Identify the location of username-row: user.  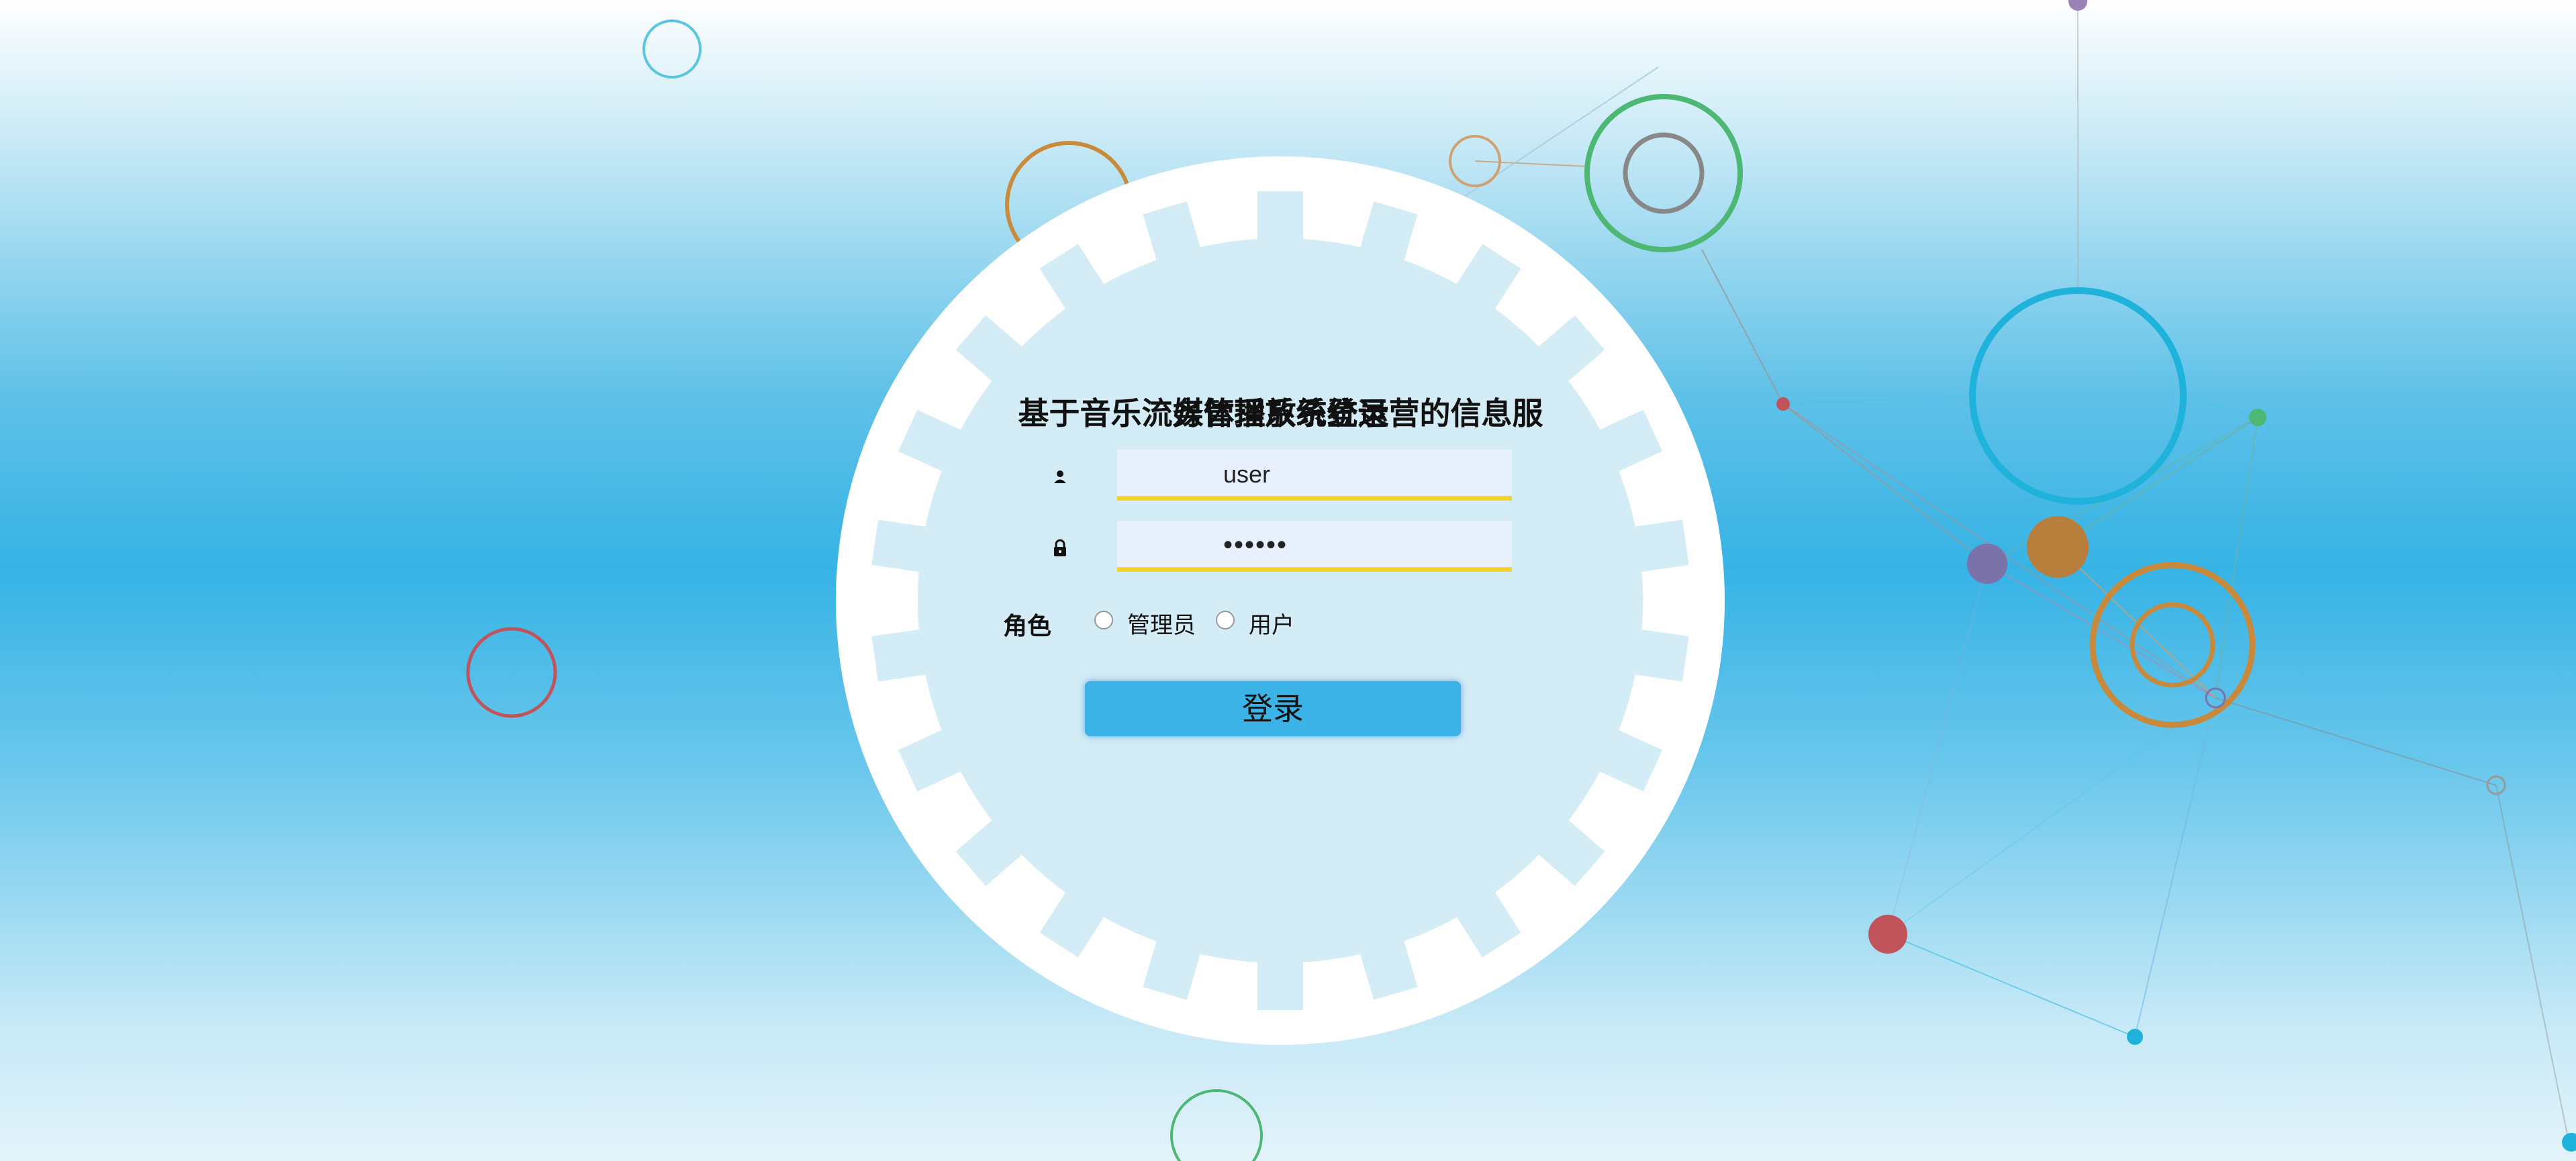
(1281, 477).